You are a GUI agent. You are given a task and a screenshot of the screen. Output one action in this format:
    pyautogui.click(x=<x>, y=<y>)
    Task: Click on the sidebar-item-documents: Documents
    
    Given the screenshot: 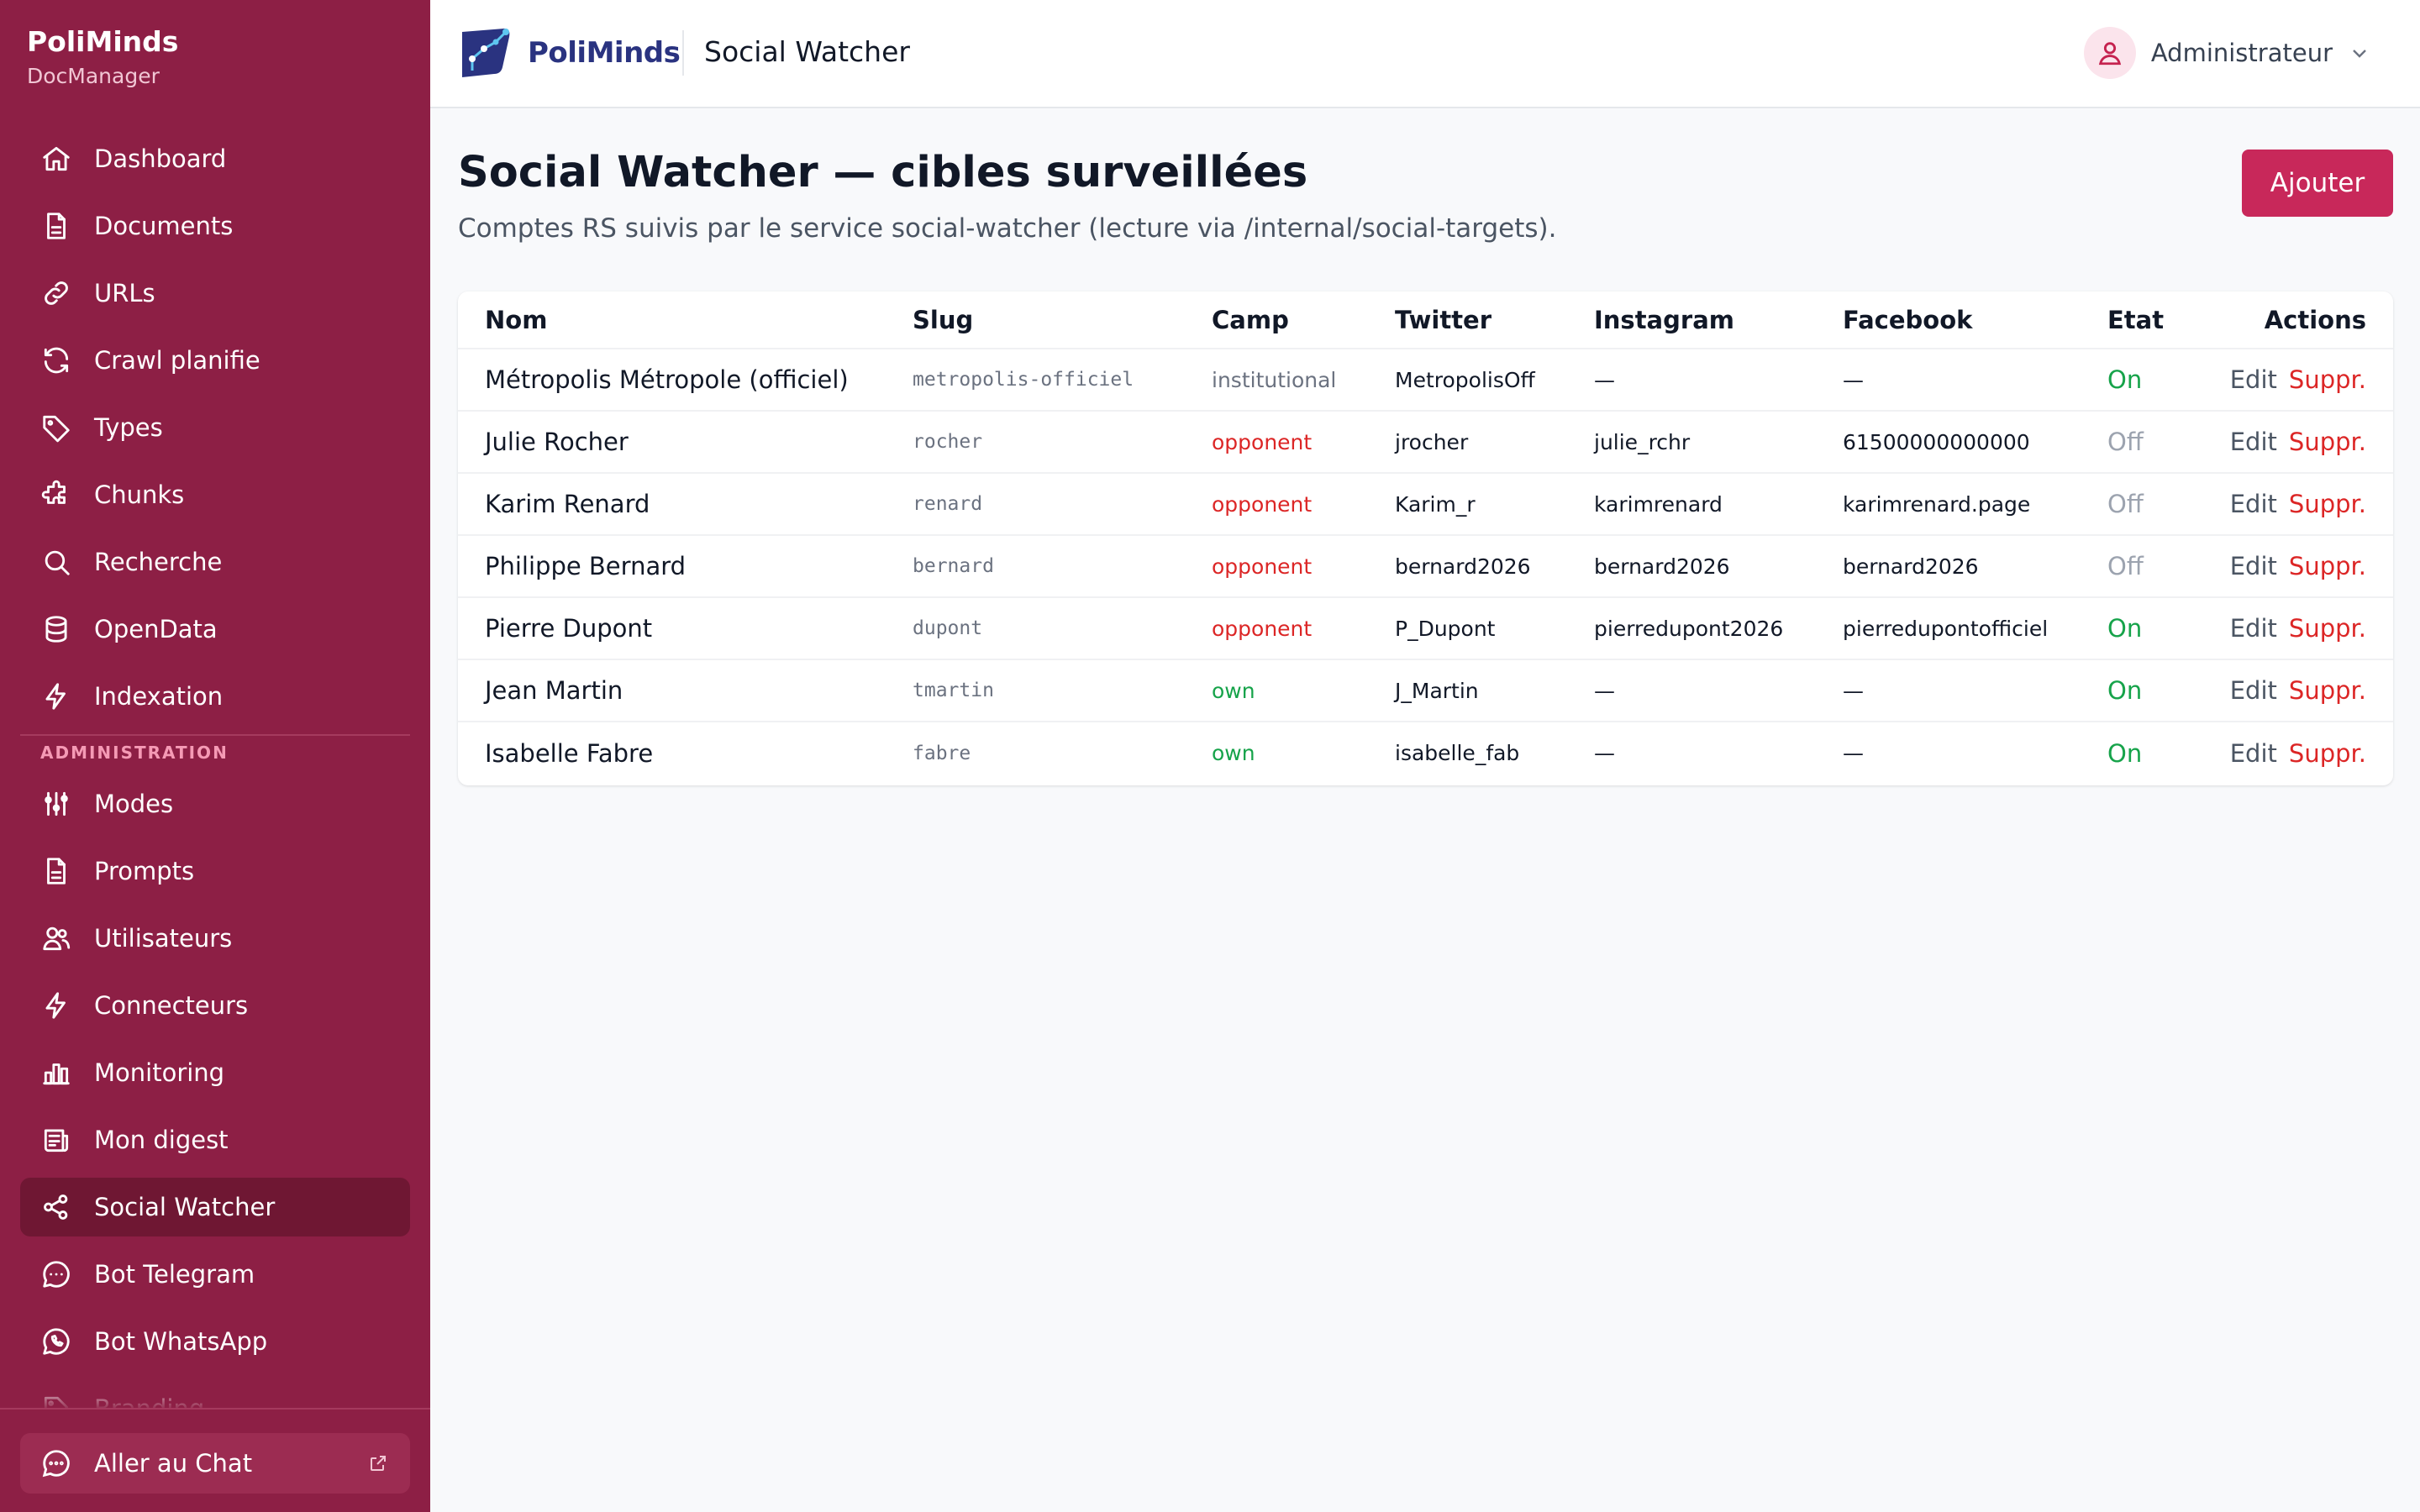 What is the action you would take?
    pyautogui.click(x=215, y=226)
    